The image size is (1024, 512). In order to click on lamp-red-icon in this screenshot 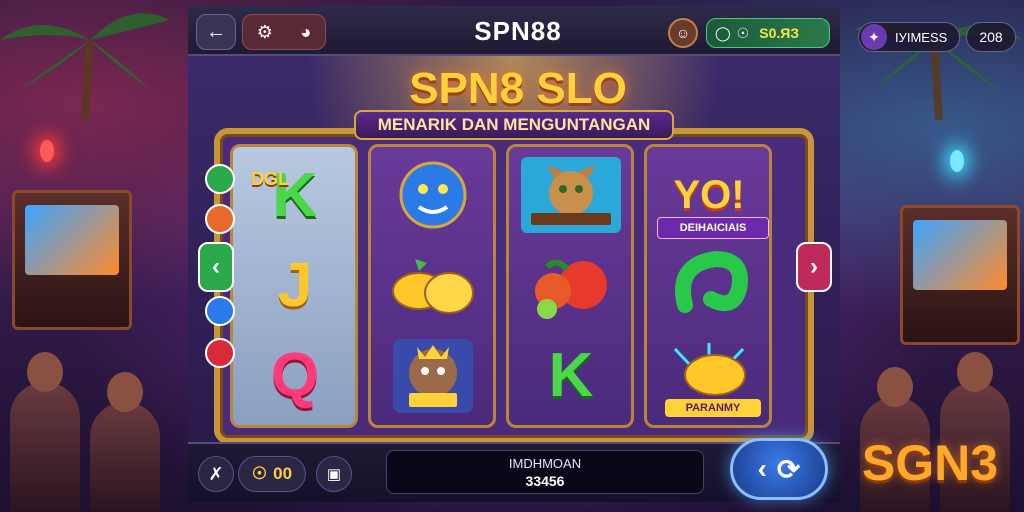, I will do `click(47, 151)`.